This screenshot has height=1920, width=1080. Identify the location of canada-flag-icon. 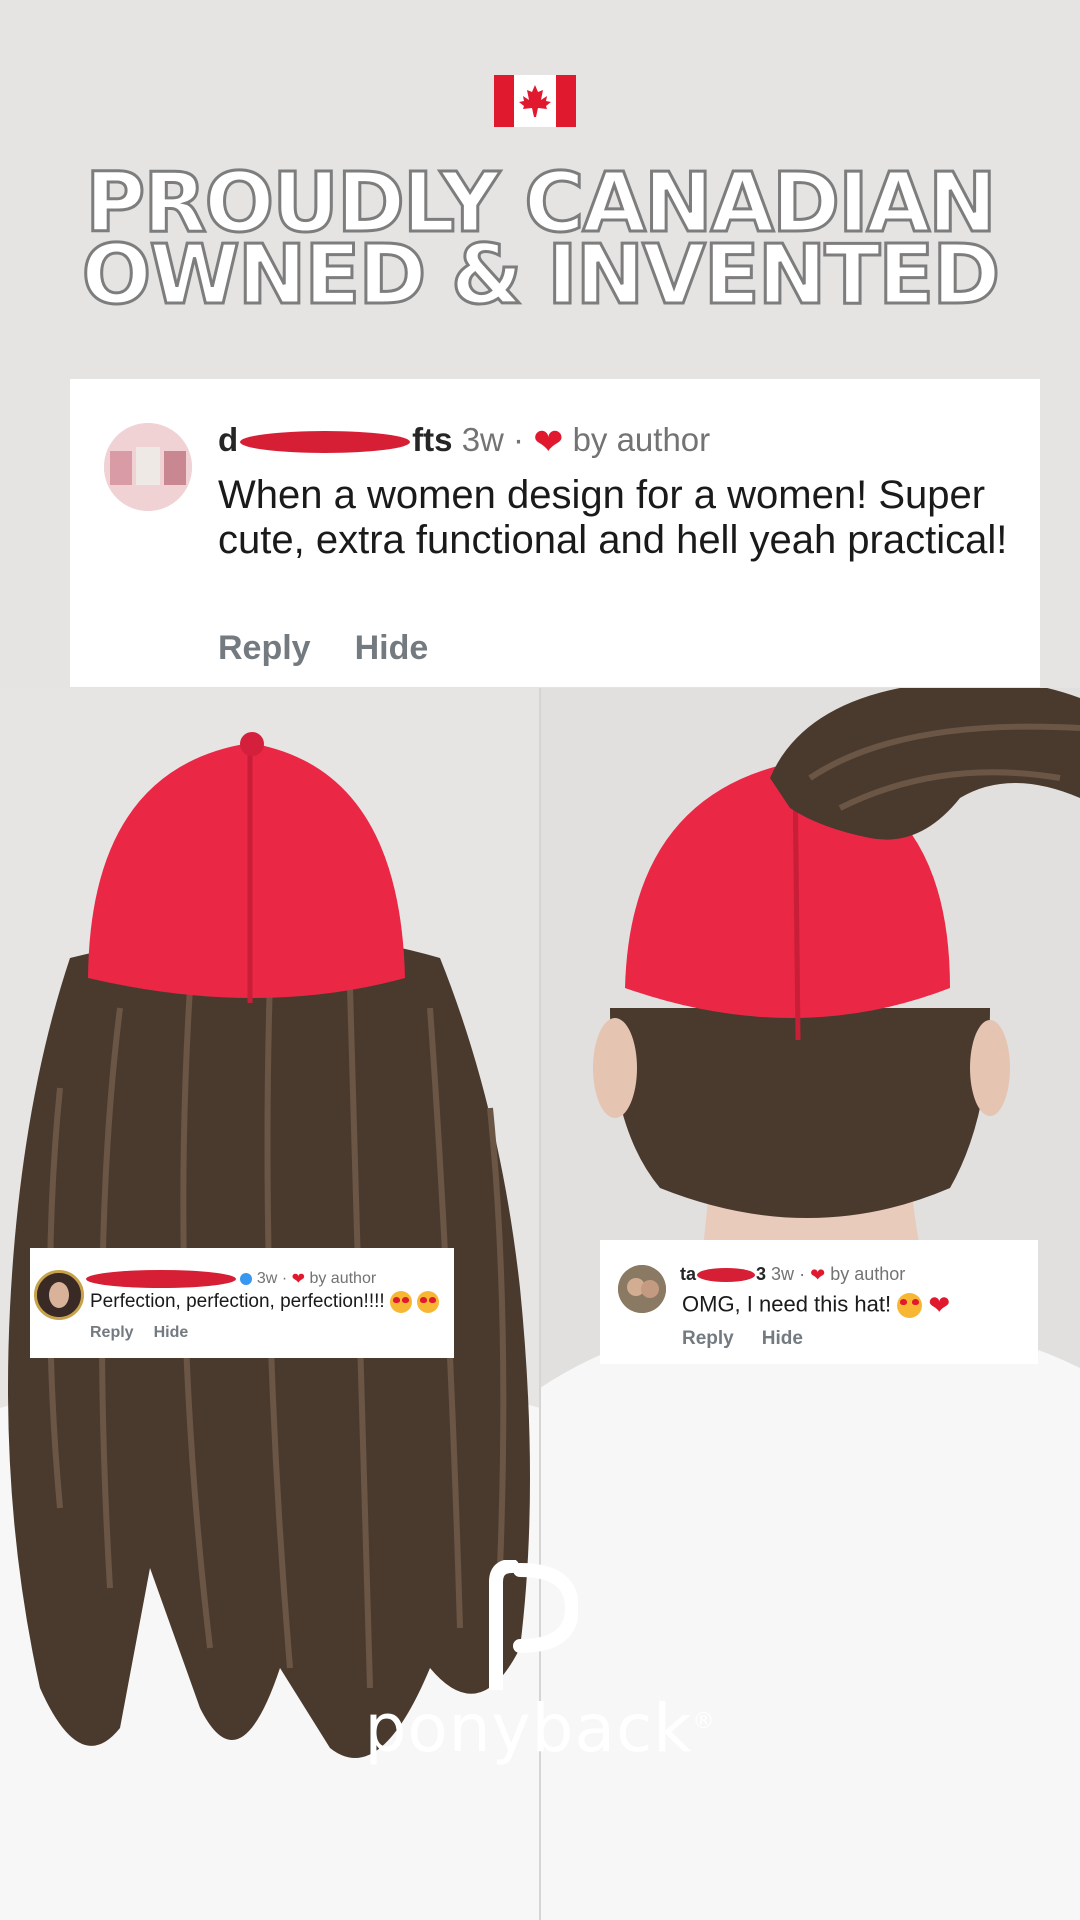
(535, 101).